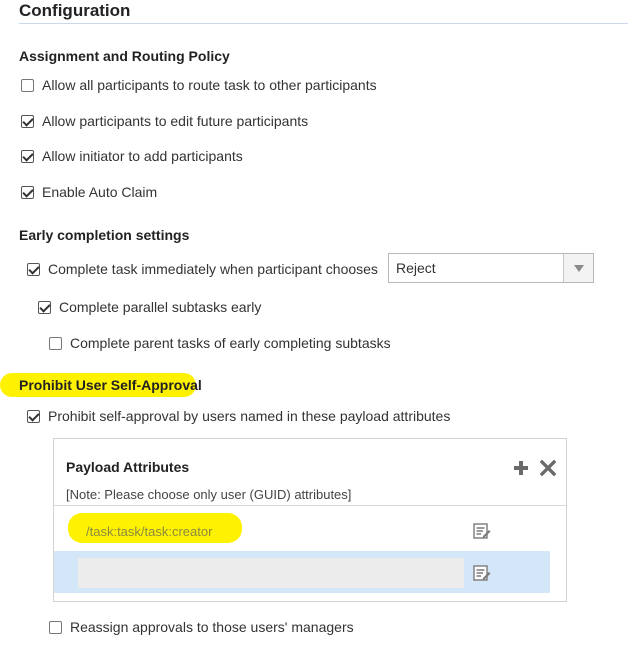  What do you see at coordinates (110, 385) in the screenshot?
I see `prohibit-section-title: Prohibit User Self-Approval` at bounding box center [110, 385].